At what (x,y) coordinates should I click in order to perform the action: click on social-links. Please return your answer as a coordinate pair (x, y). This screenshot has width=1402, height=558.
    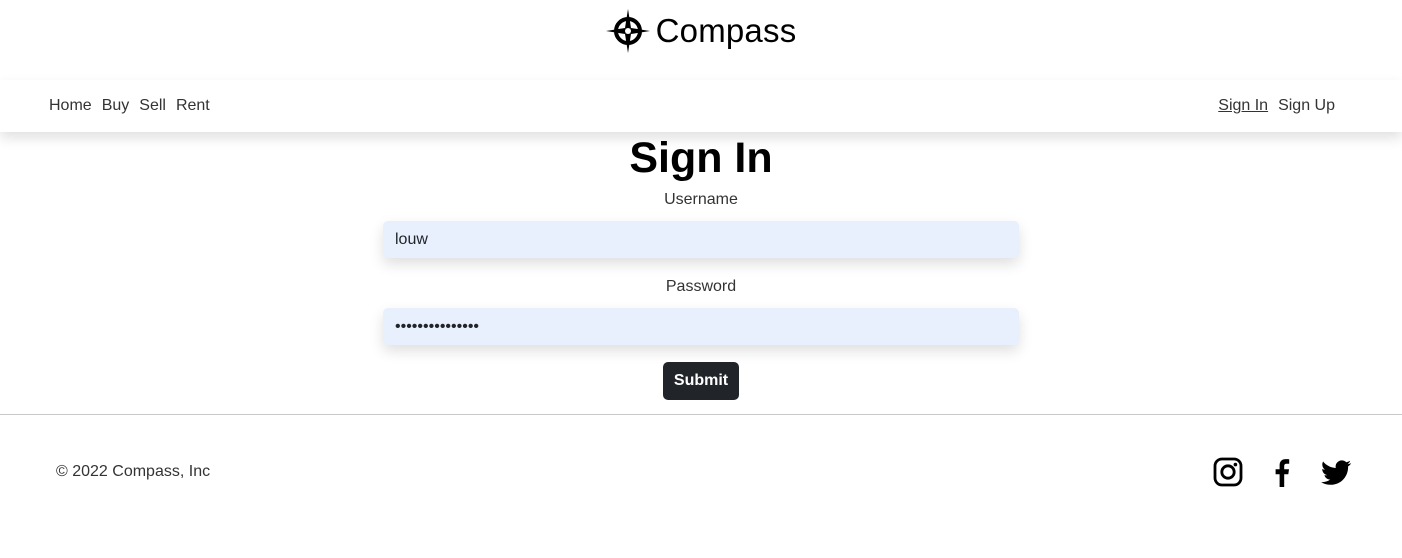
    Looking at the image, I should click on (1282, 472).